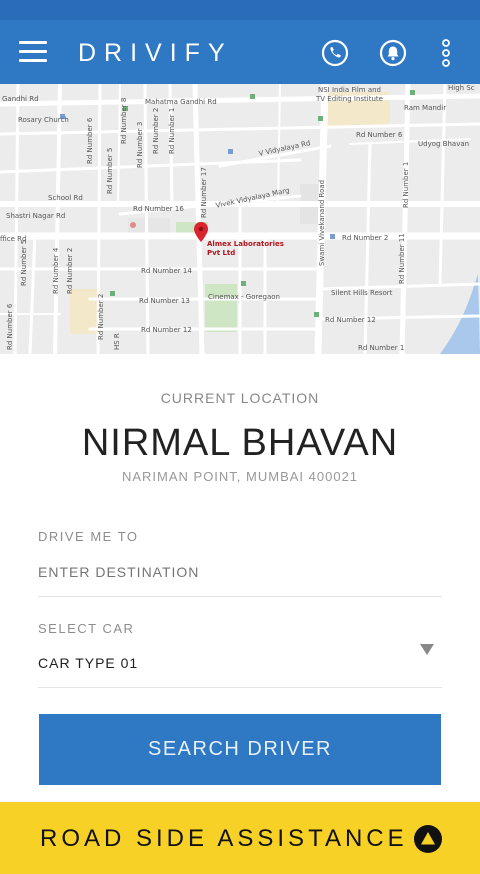 The image size is (480, 874). Describe the element at coordinates (402, 258) in the screenshot. I see `map-label: Rd Number 11` at that location.